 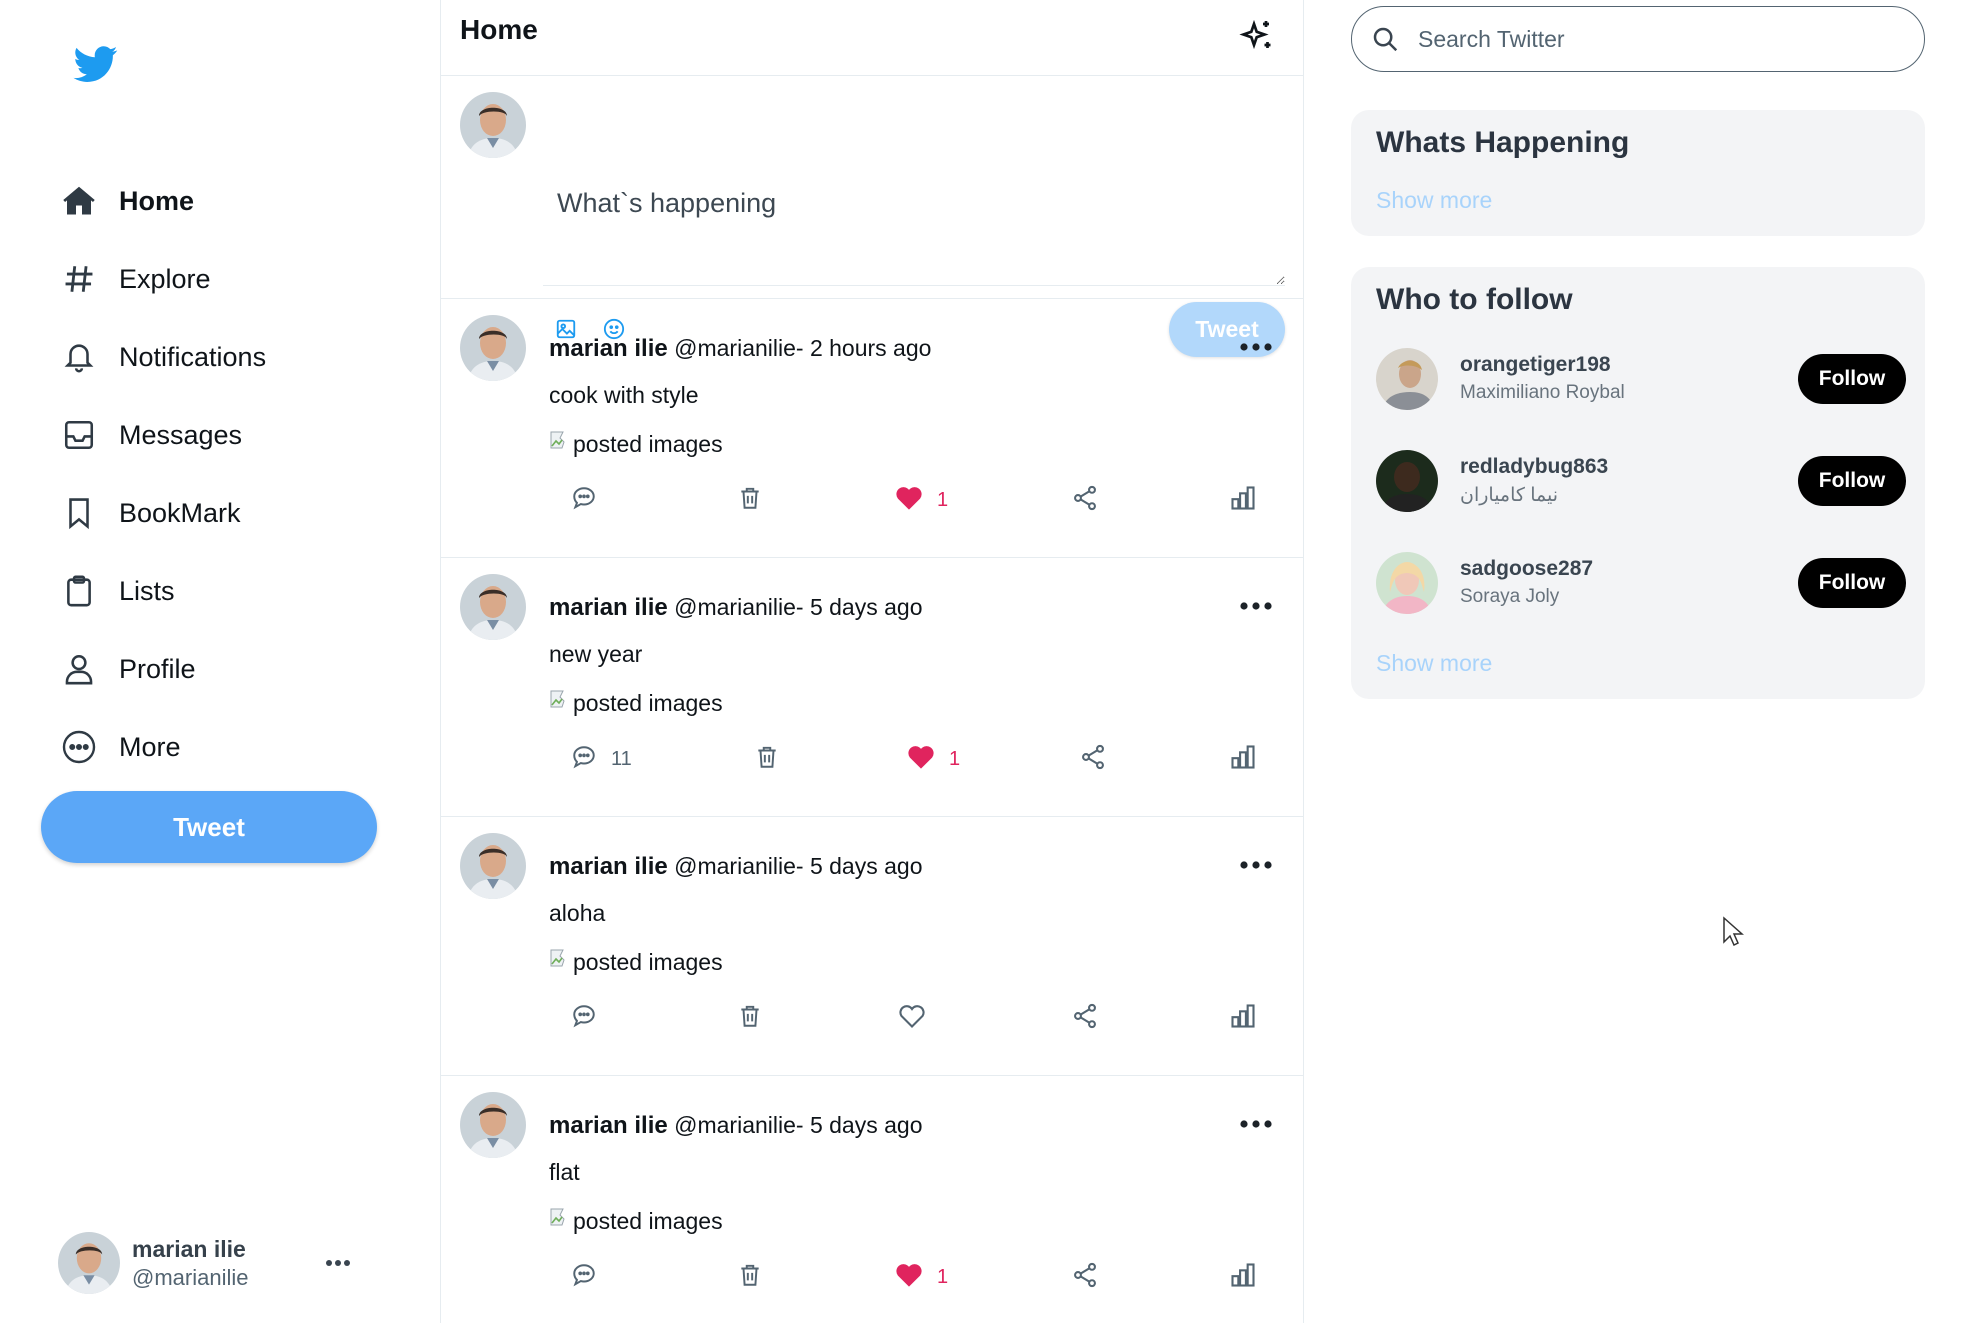 What do you see at coordinates (1641, 585) in the screenshot?
I see `follow-suggestion: sadgoose287 Soraya Joly Follow` at bounding box center [1641, 585].